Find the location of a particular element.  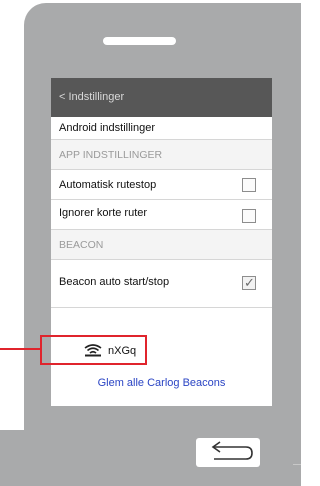

app-settings-section-header: APP INDSTILLINGER is located at coordinates (161, 155).